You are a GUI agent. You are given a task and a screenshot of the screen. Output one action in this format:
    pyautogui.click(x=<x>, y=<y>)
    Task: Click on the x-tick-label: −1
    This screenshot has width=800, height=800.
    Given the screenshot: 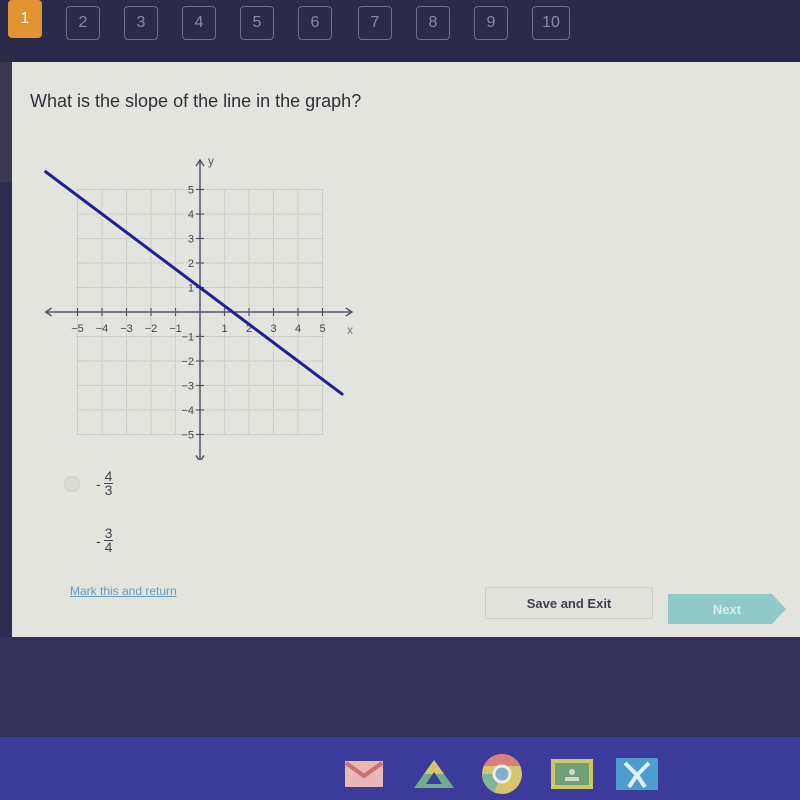 What is the action you would take?
    pyautogui.click(x=175, y=329)
    